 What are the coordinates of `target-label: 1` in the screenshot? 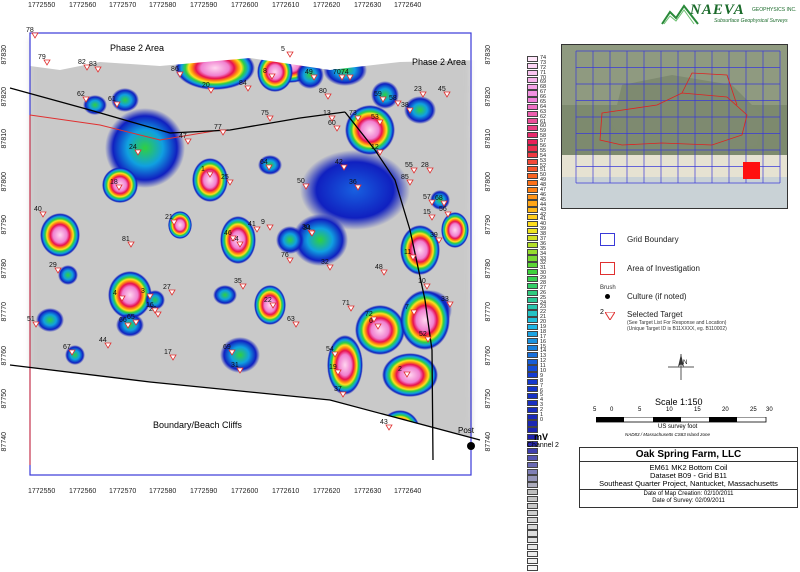 It's located at (203, 169).